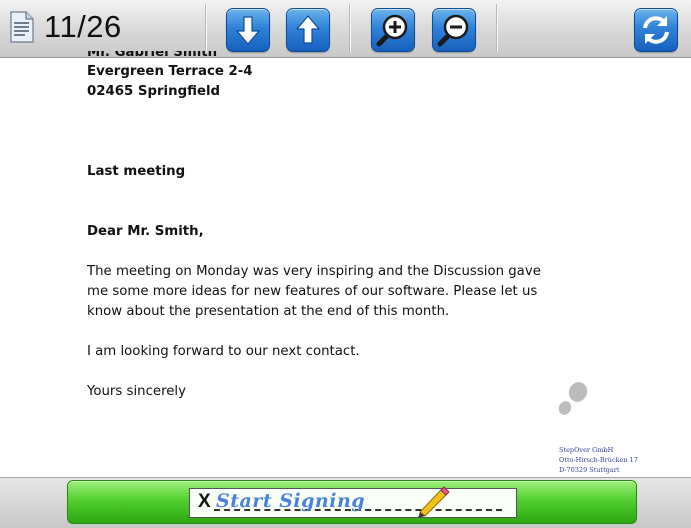 The width and height of the screenshot is (691, 528). I want to click on zoom-out-button, so click(454, 30).